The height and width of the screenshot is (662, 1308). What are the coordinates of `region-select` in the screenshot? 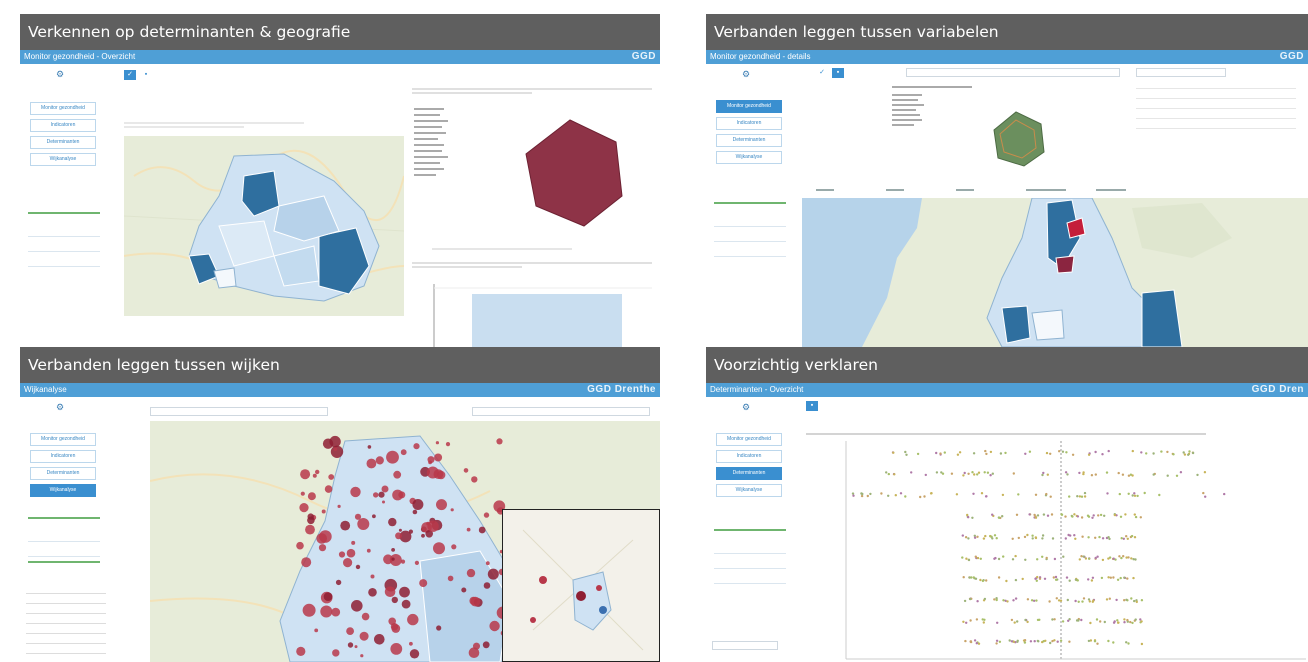 It's located at (1181, 72).